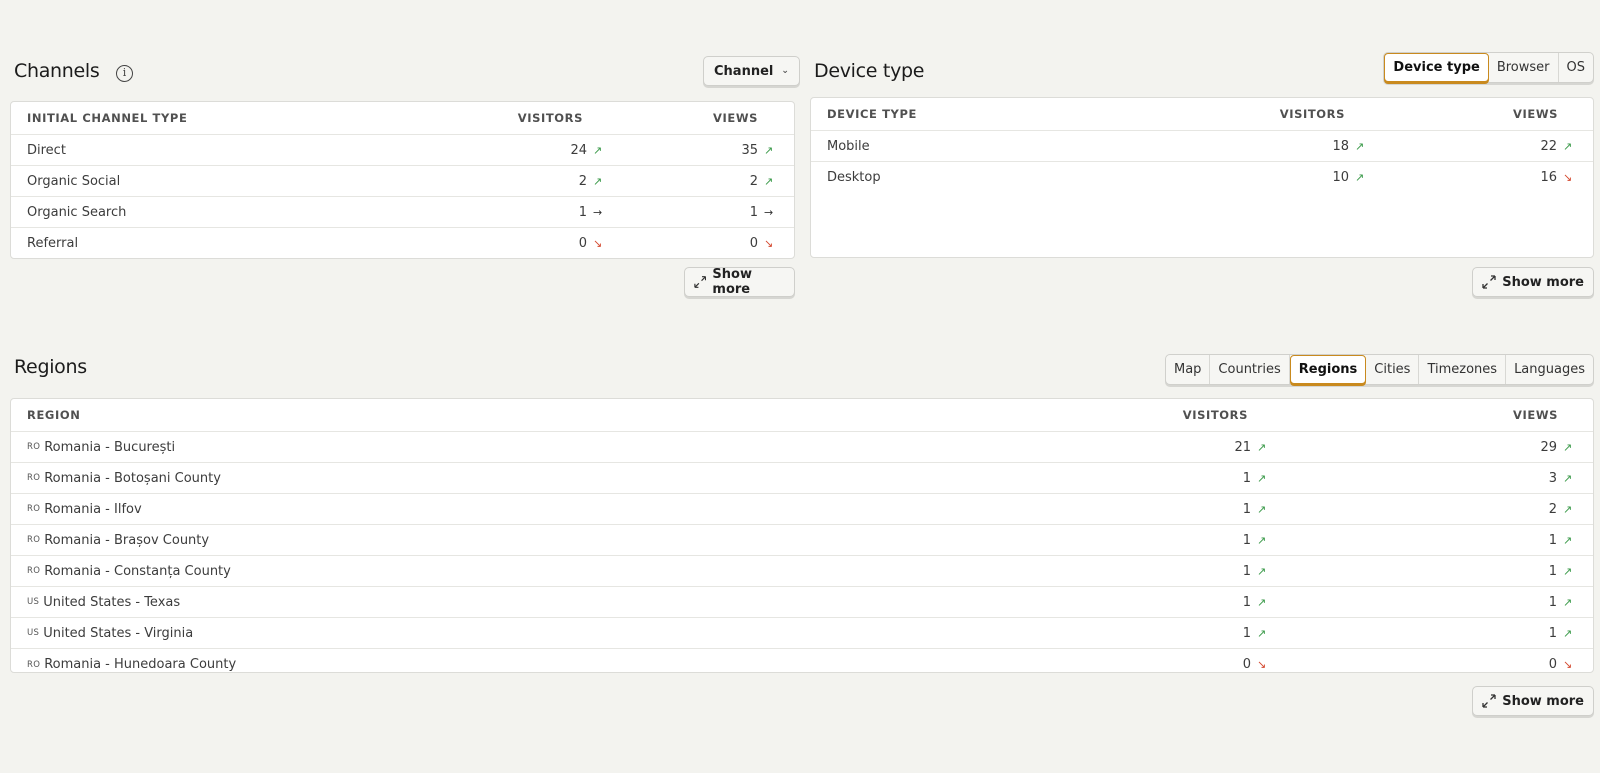 This screenshot has width=1600, height=773. Describe the element at coordinates (112, 602) in the screenshot. I see `row-label: United States - Texas` at that location.